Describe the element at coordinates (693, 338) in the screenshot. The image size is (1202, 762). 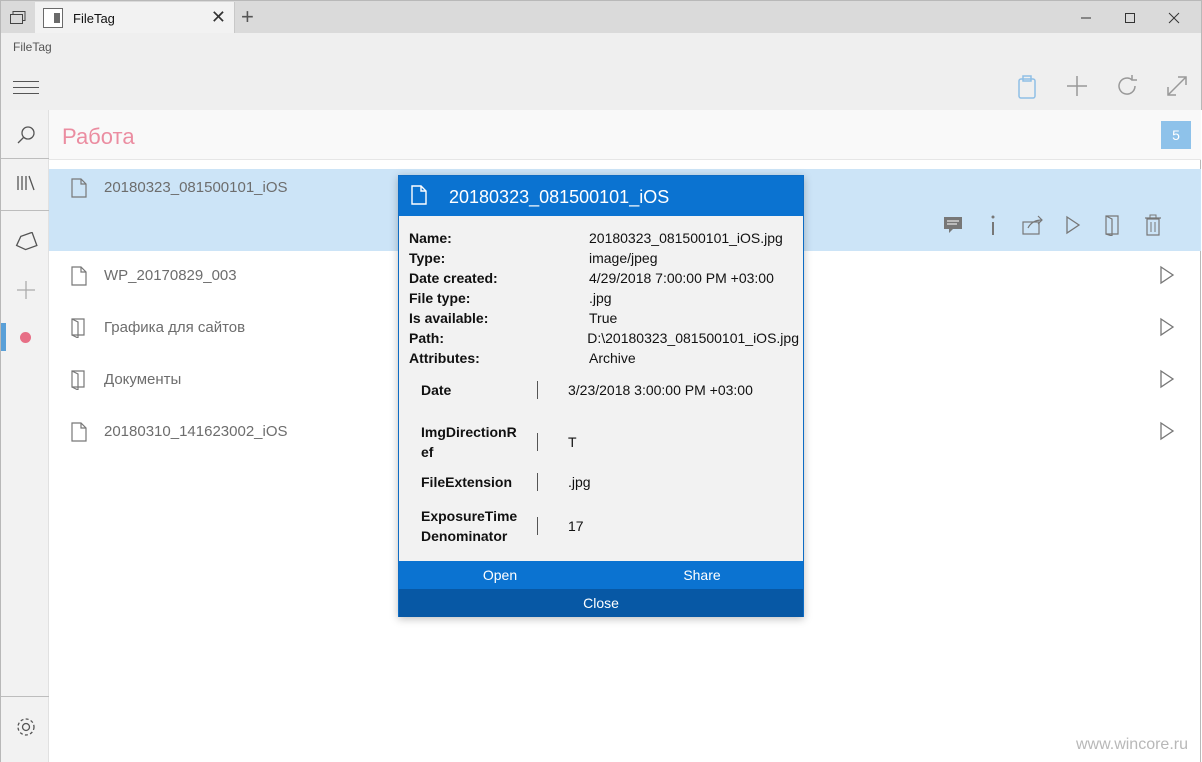
I see `property-value: D:\20180323_081500101_iOS.jpg` at that location.